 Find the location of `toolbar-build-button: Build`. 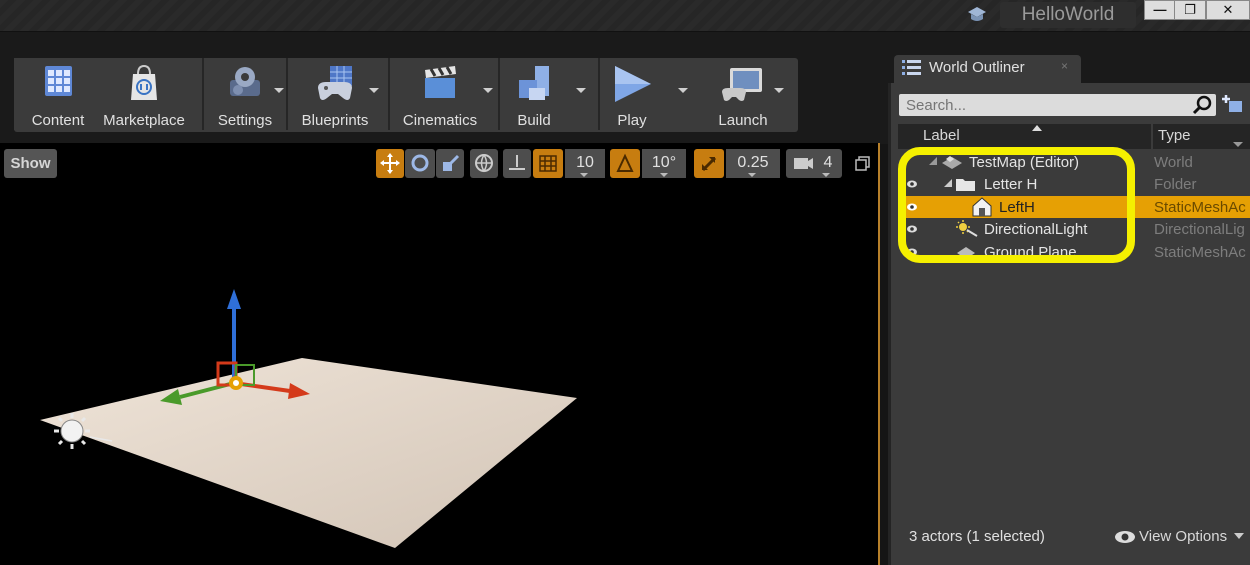

toolbar-build-button: Build is located at coordinates (543, 94).